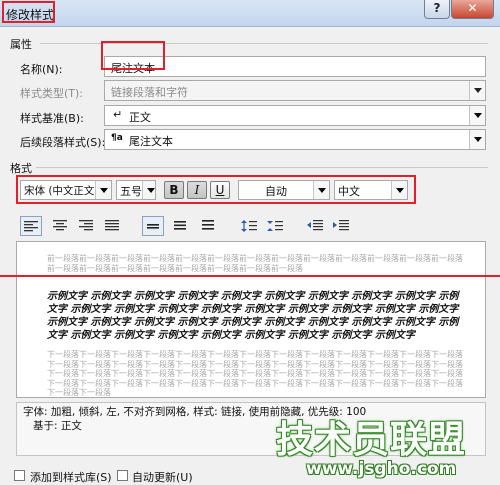  Describe the element at coordinates (399, 190) in the screenshot. I see `language-dropdown-icon` at that location.